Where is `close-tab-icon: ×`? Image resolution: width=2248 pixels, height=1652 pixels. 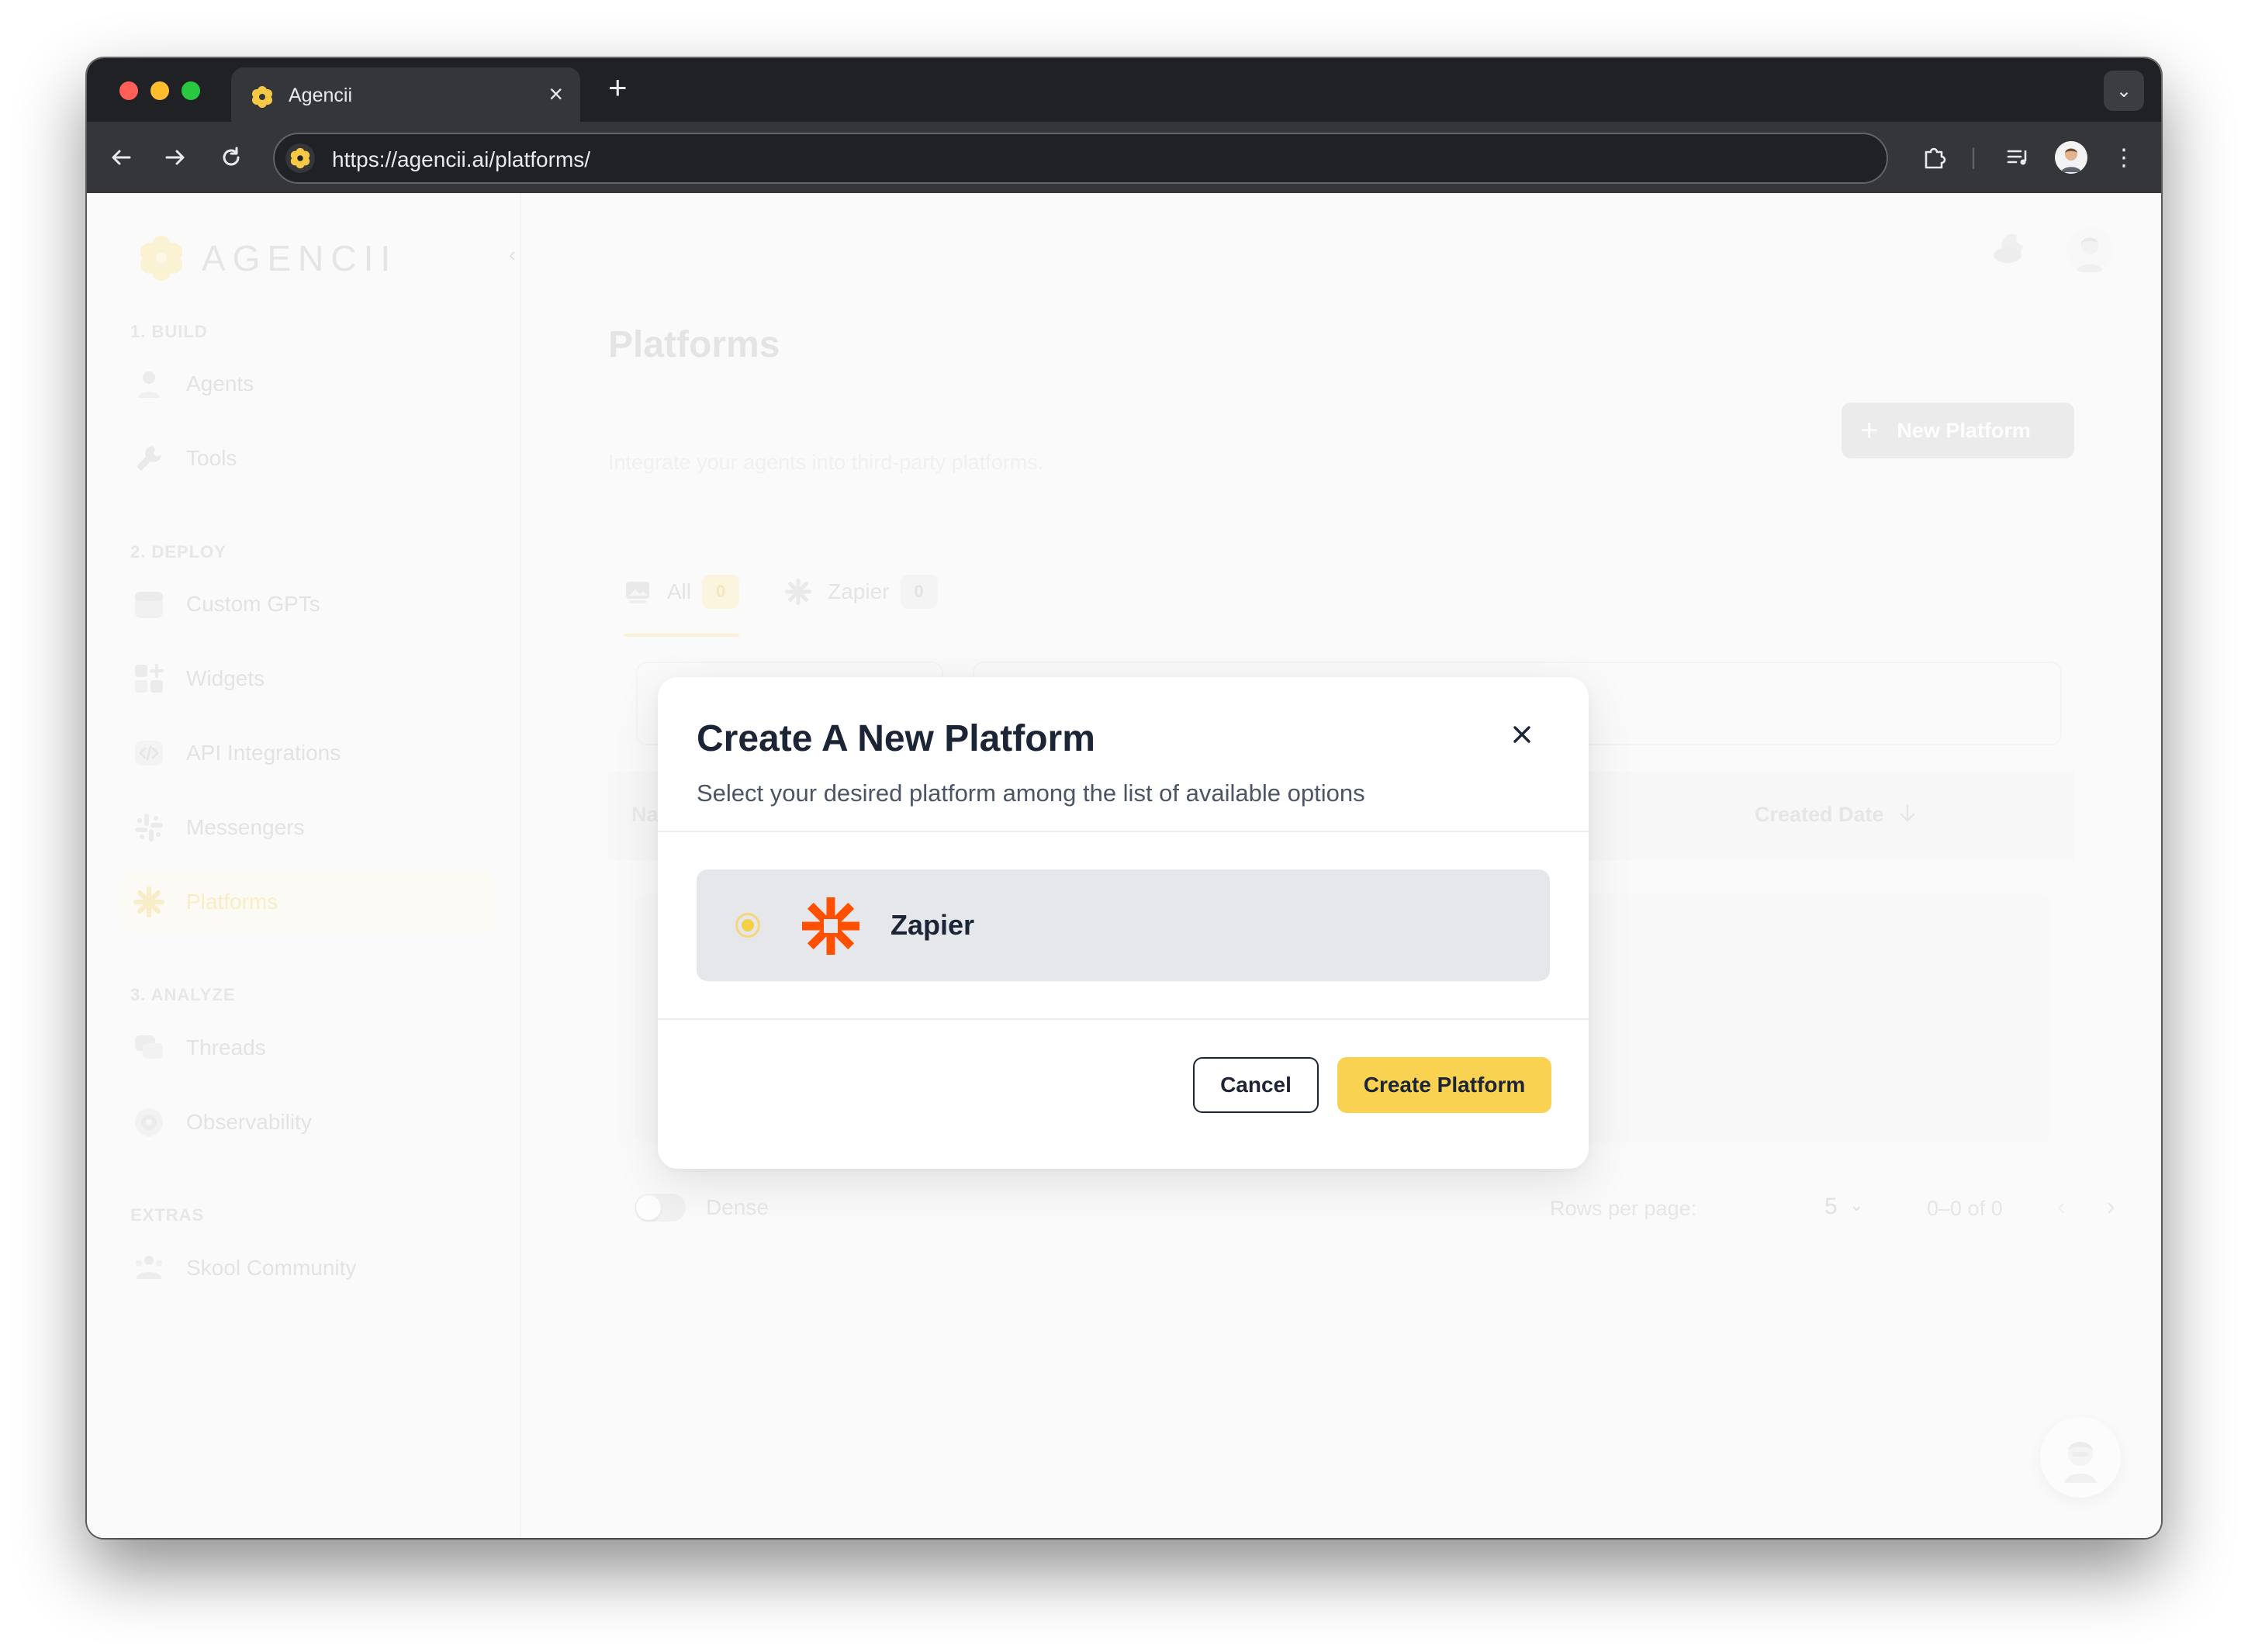 close-tab-icon: × is located at coordinates (555, 94).